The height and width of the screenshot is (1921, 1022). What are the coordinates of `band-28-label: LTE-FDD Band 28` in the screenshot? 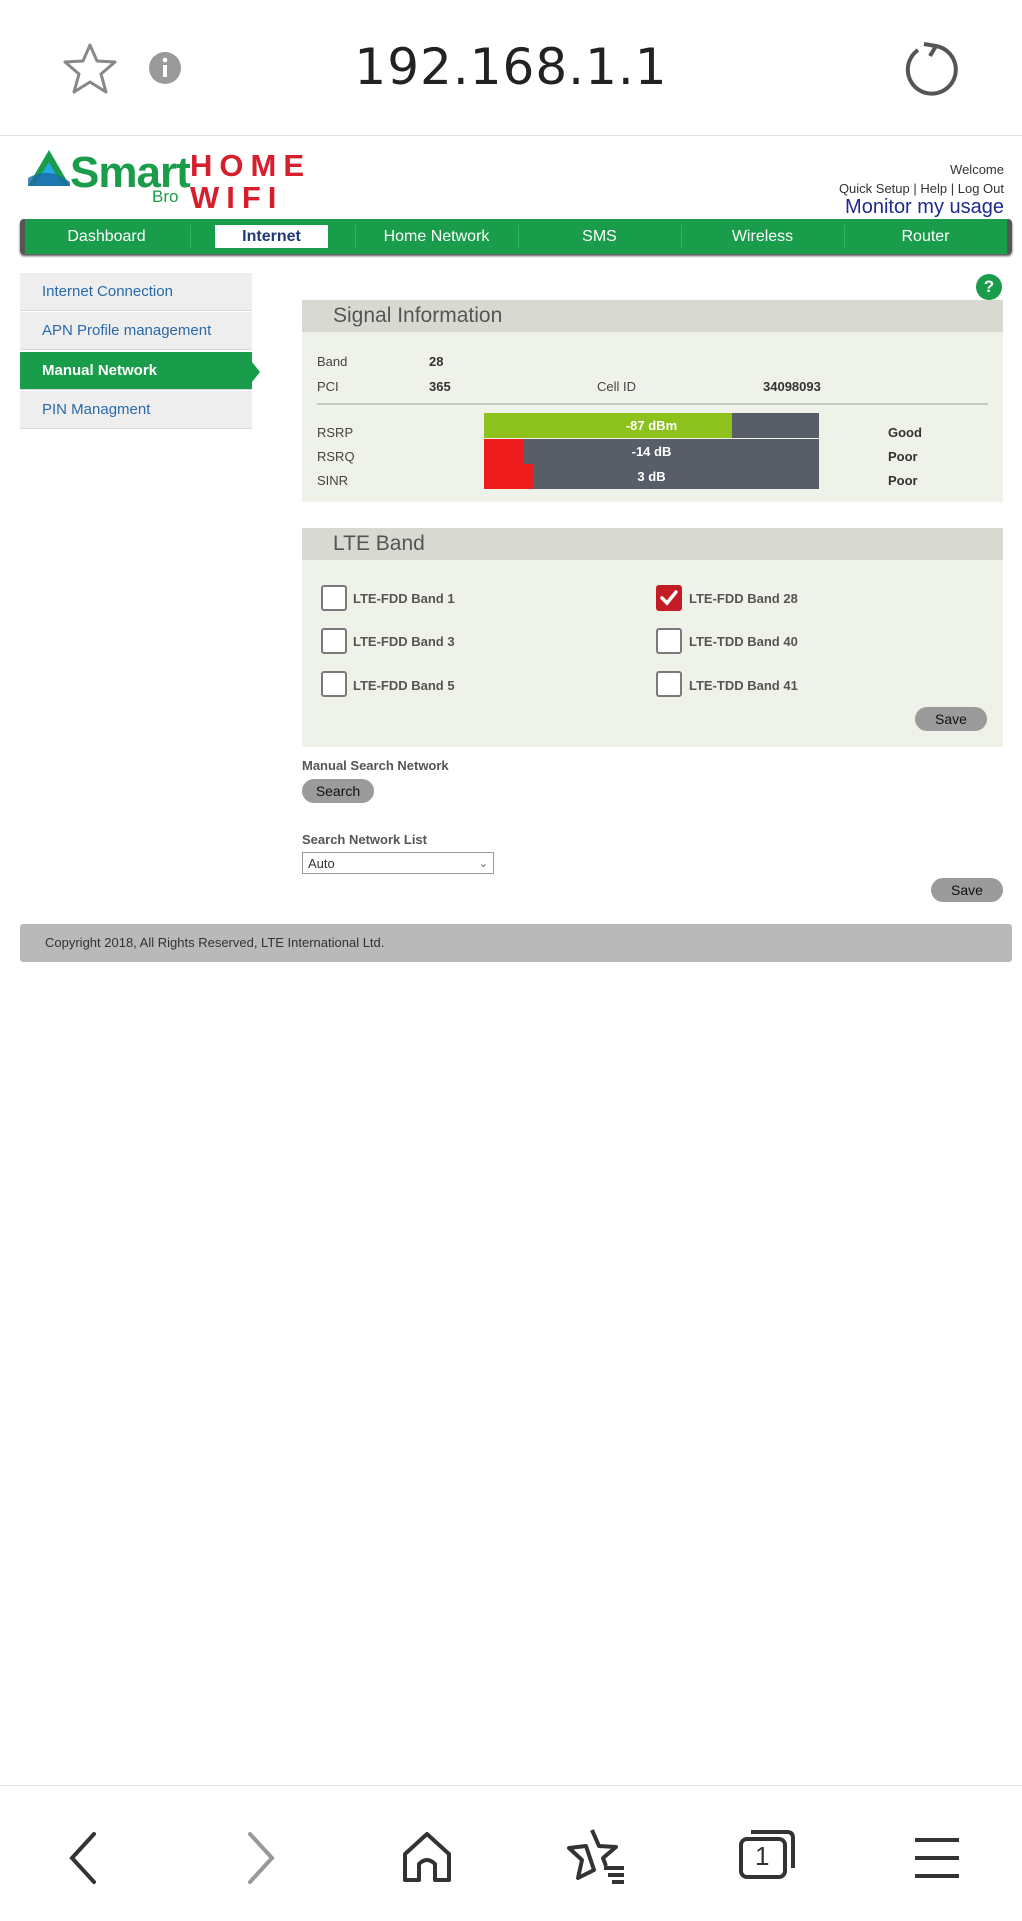 It's located at (743, 598).